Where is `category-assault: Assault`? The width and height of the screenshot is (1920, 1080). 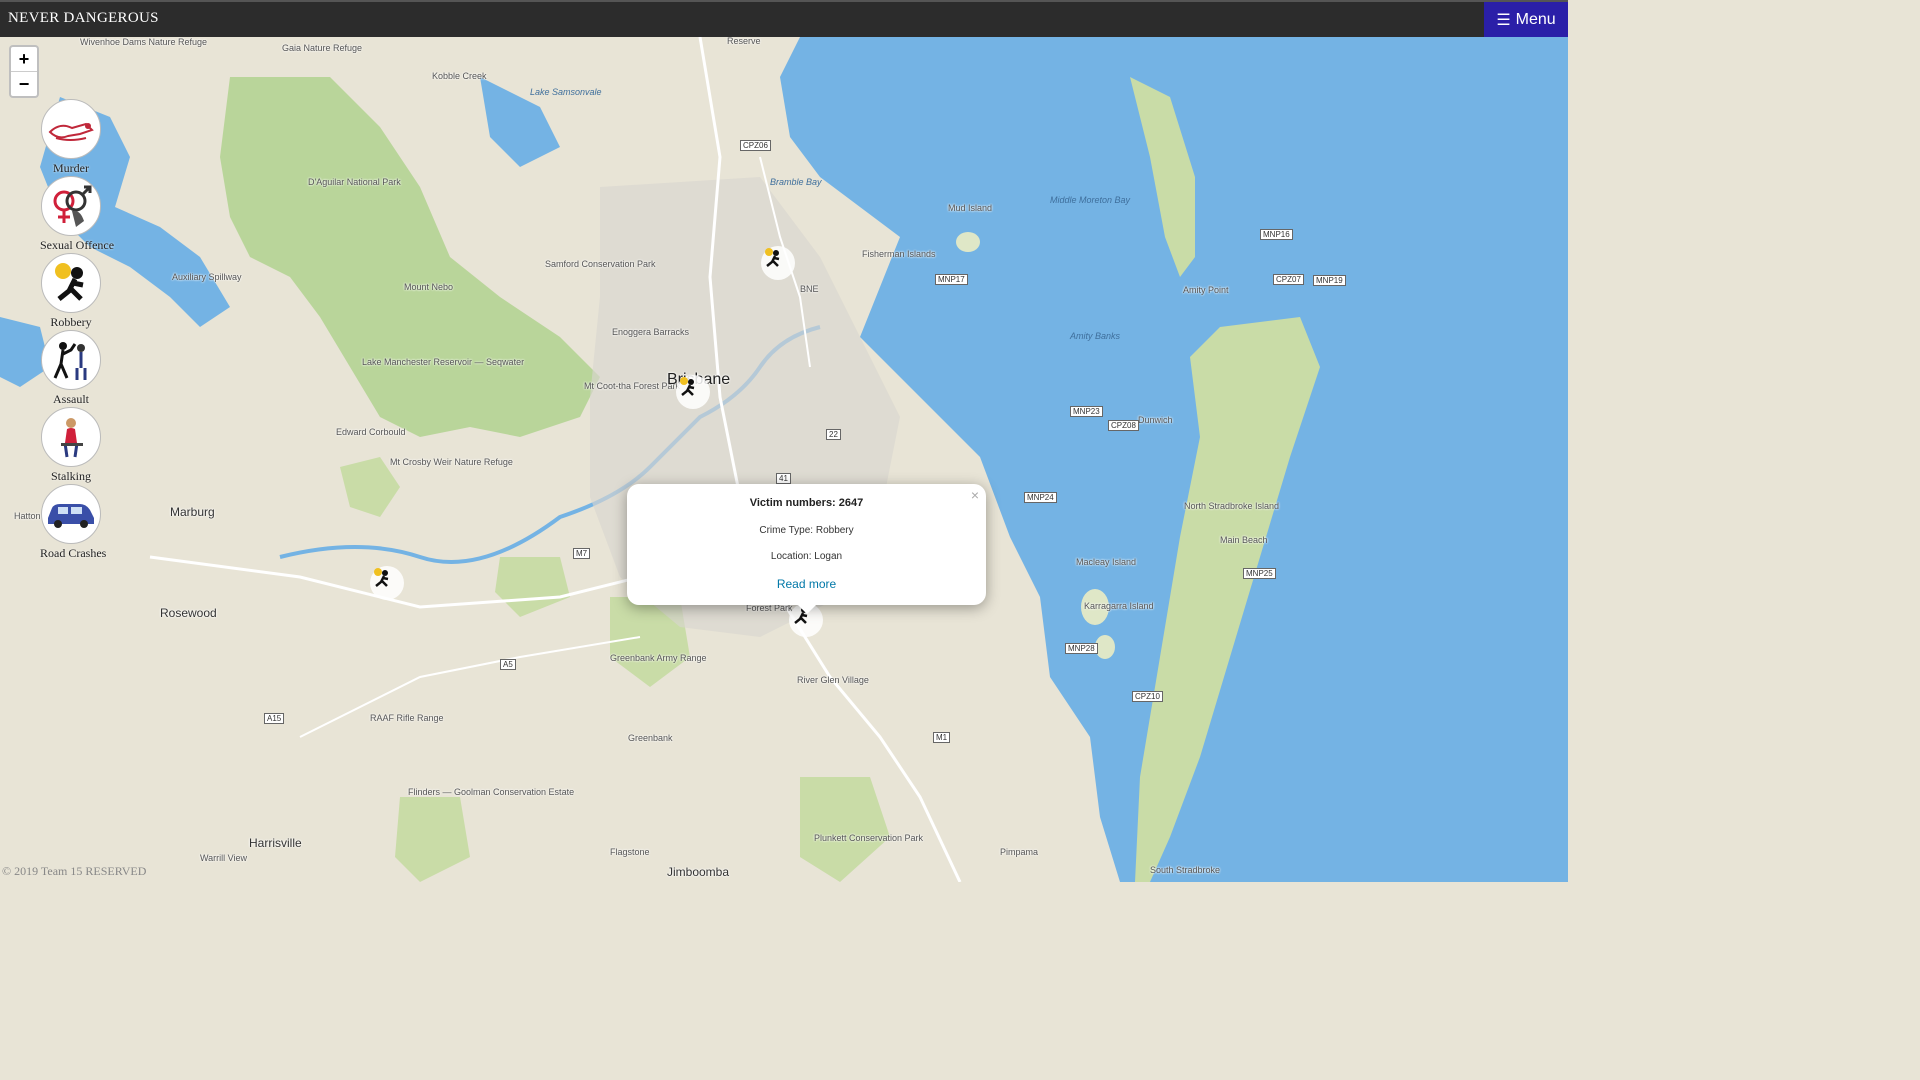 category-assault: Assault is located at coordinates (71, 368).